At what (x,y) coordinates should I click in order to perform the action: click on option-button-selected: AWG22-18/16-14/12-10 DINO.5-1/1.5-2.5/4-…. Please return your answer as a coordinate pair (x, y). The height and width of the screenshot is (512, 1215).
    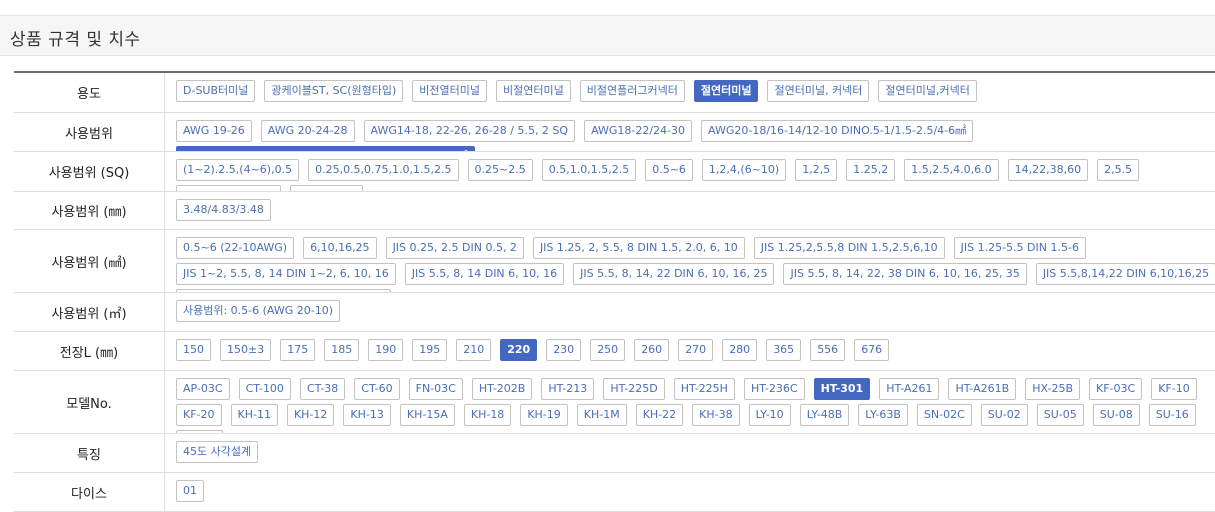
    Looking at the image, I should click on (325, 148).